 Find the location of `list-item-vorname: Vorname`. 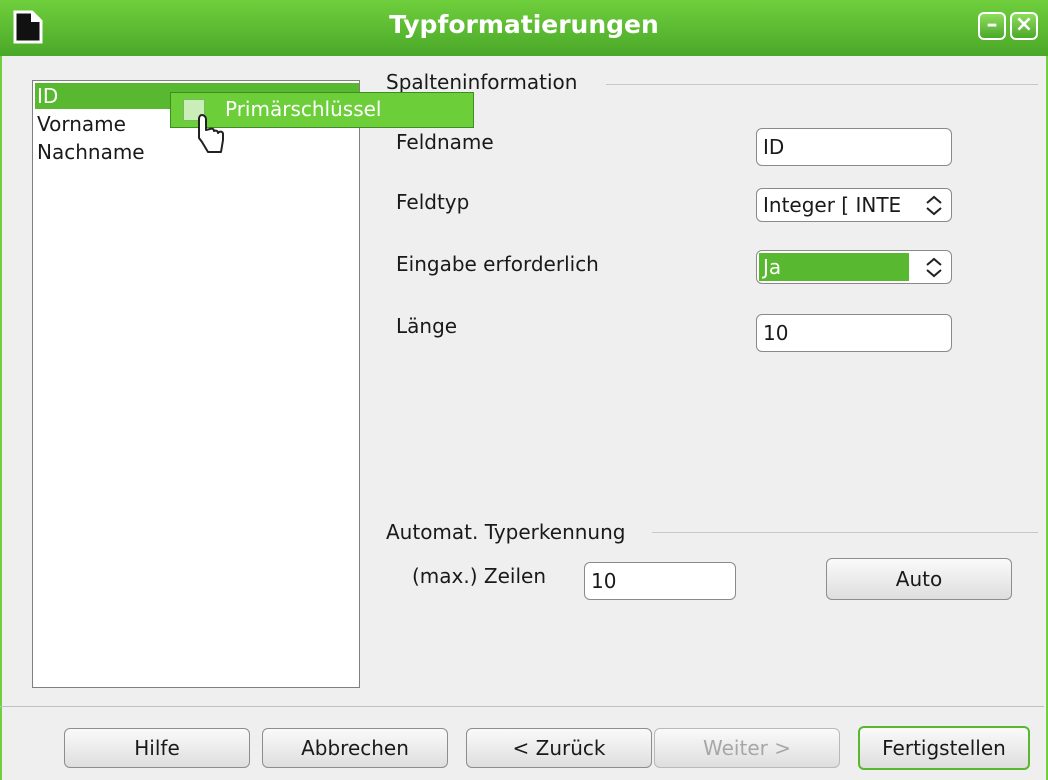

list-item-vorname: Vorname is located at coordinates (80, 124).